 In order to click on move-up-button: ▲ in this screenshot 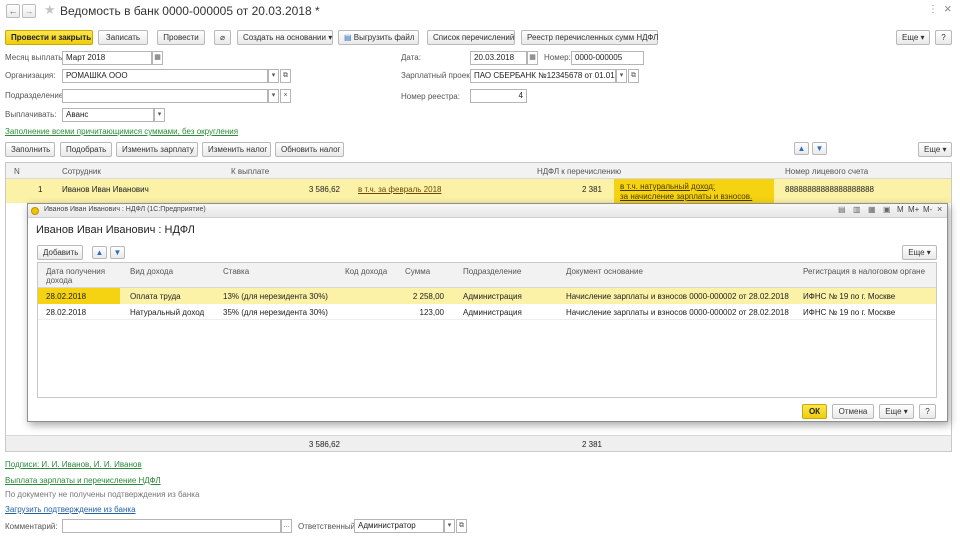, I will do `click(801, 148)`.